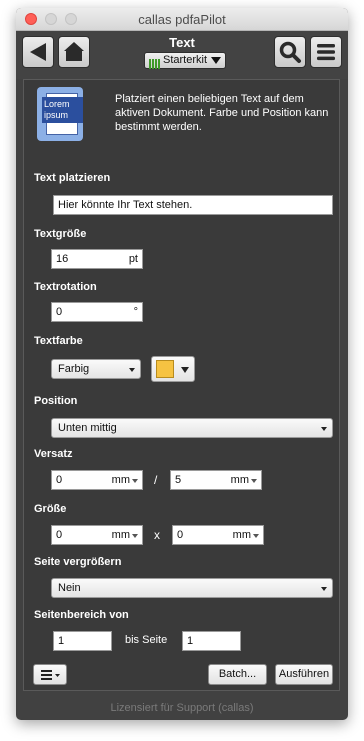 The width and height of the screenshot is (364, 741). I want to click on options-menu-button, so click(50, 674).